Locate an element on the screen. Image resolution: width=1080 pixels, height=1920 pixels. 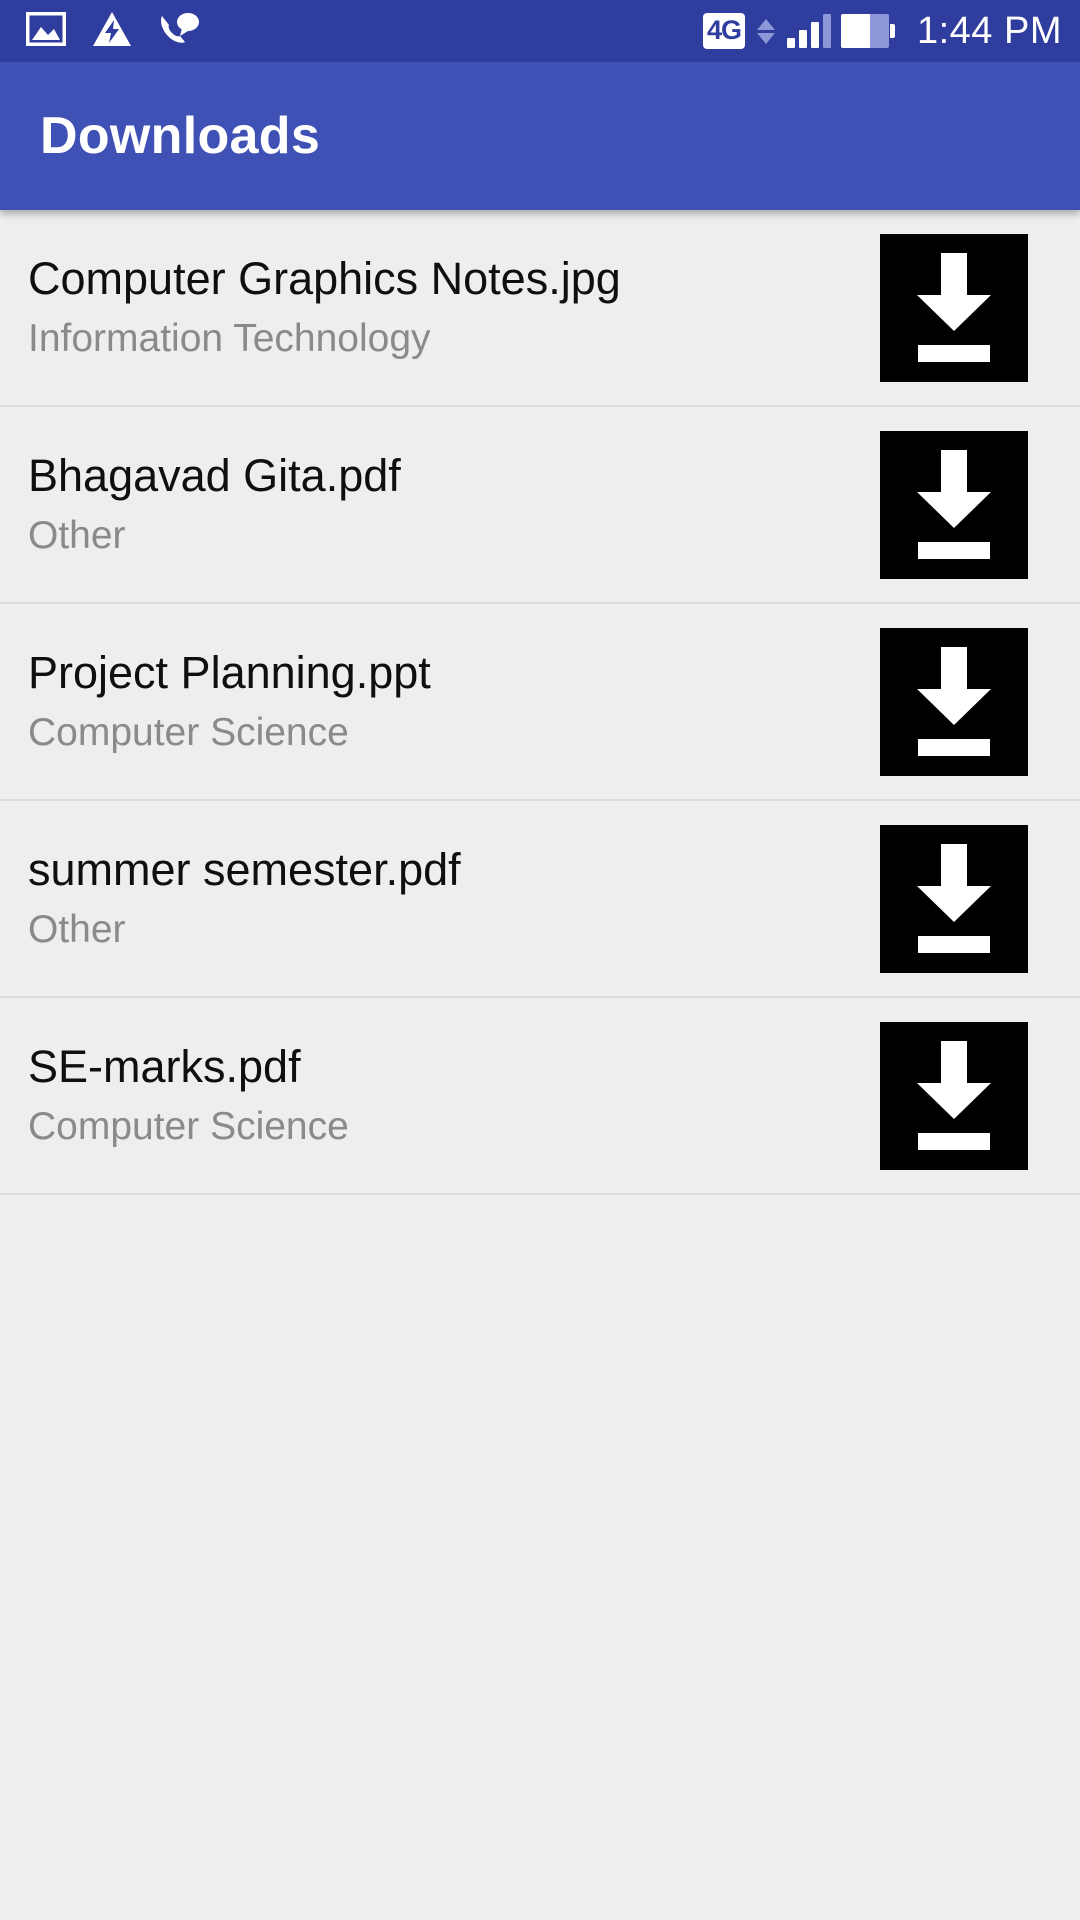
list-item-texts: Project Planning.ppt Computer Science is located at coordinates (454, 701).